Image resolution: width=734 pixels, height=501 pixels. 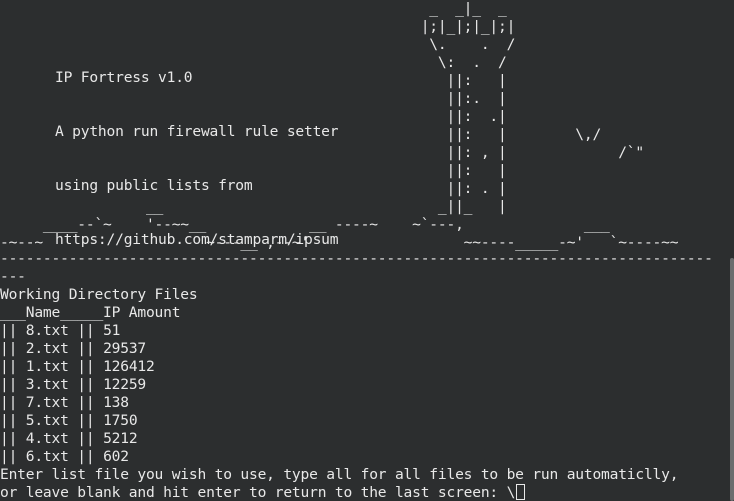 I want to click on app-description: A python run firewall rule setter, so click(x=197, y=131).